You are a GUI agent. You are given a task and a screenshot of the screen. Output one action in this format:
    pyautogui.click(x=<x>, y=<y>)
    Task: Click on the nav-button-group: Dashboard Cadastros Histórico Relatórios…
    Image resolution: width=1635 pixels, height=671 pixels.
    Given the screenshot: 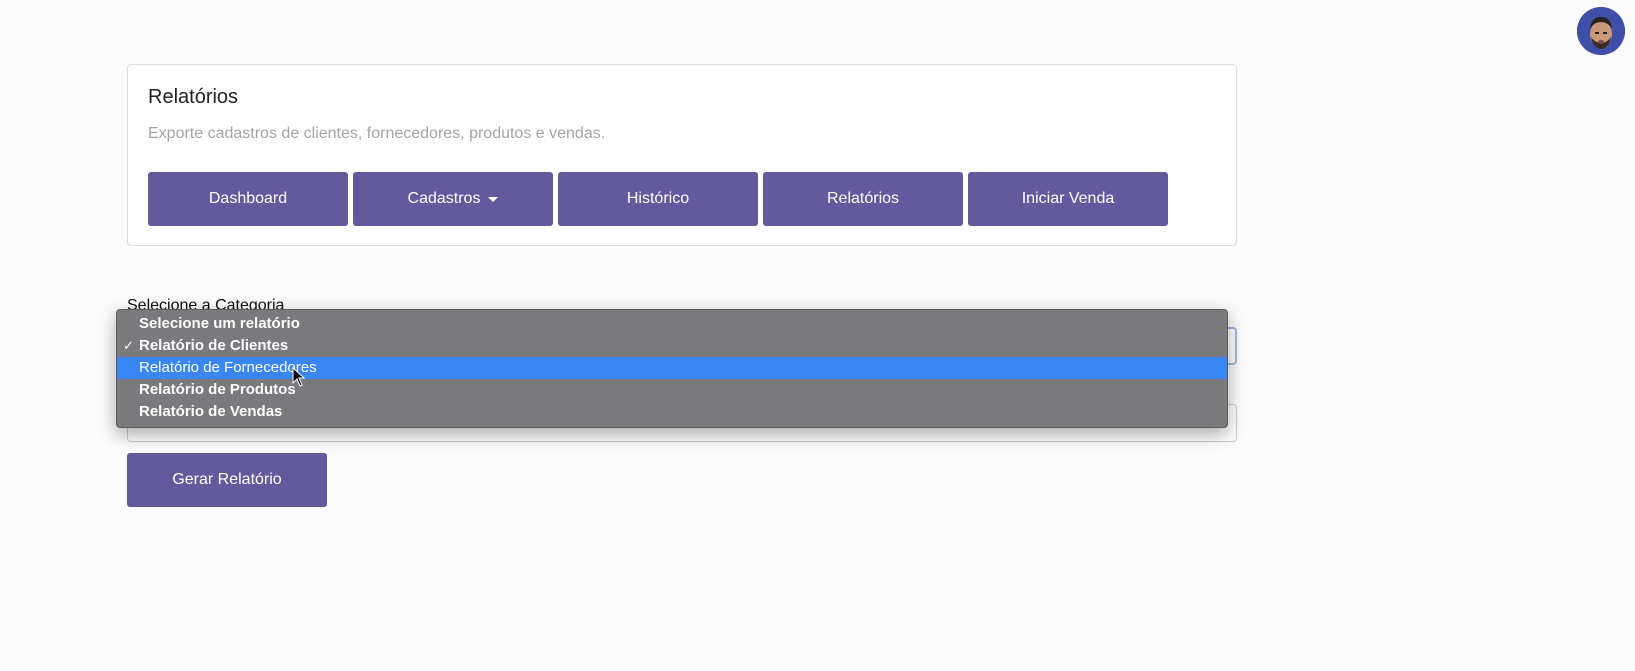 What is the action you would take?
    pyautogui.click(x=658, y=199)
    